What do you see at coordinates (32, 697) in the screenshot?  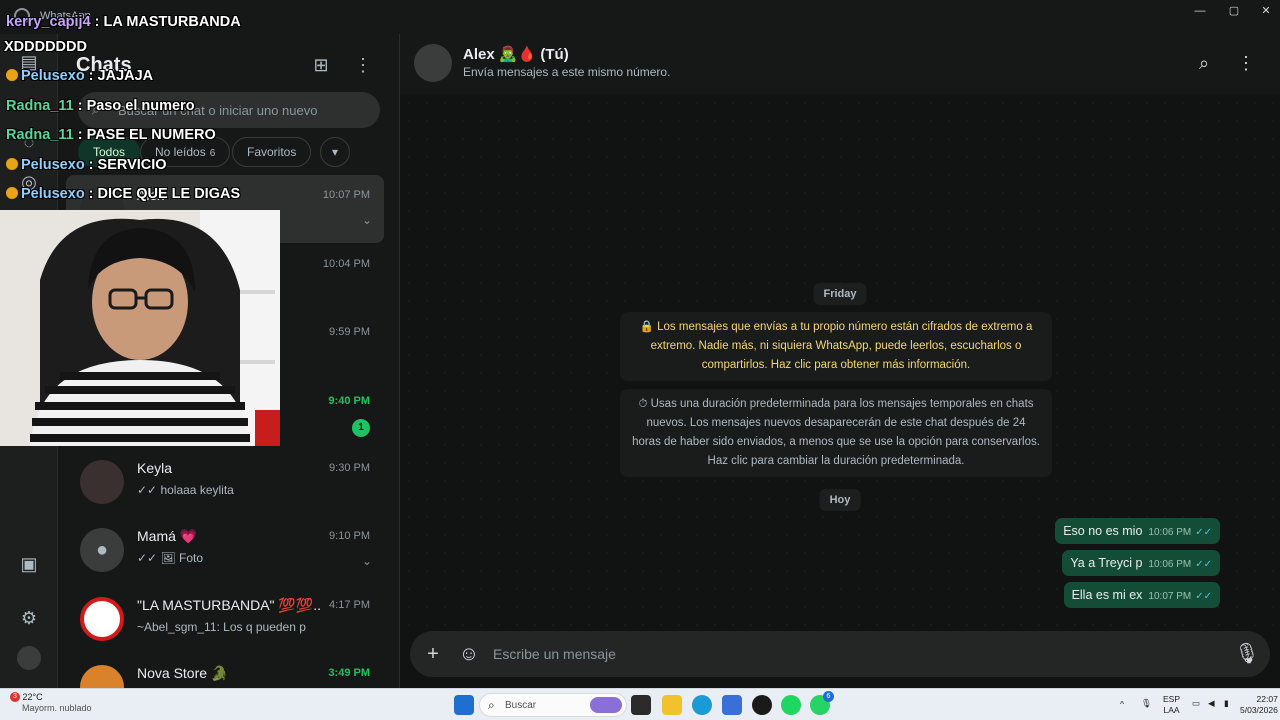 I see `weather-temp: 22°C` at bounding box center [32, 697].